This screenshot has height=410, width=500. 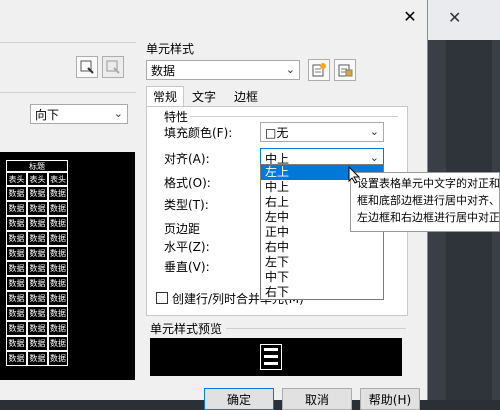 I want to click on cancel-button: 取消, so click(x=317, y=399).